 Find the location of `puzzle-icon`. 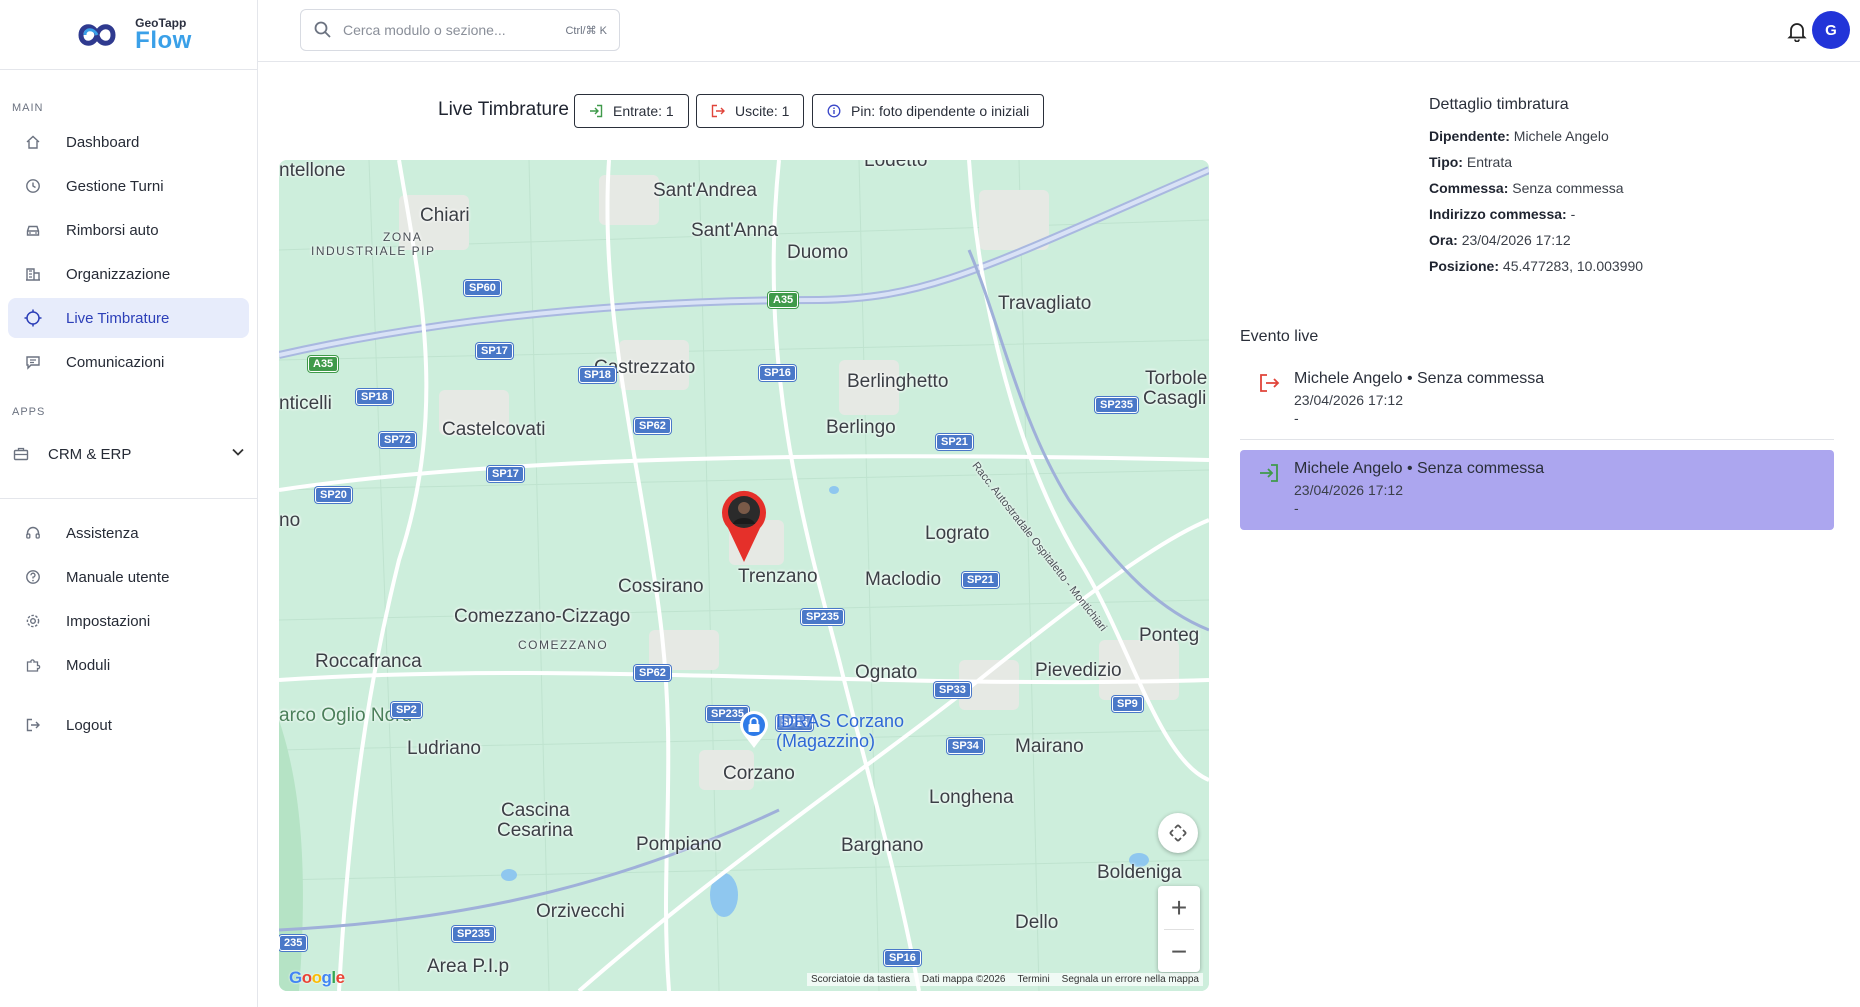

puzzle-icon is located at coordinates (33, 665).